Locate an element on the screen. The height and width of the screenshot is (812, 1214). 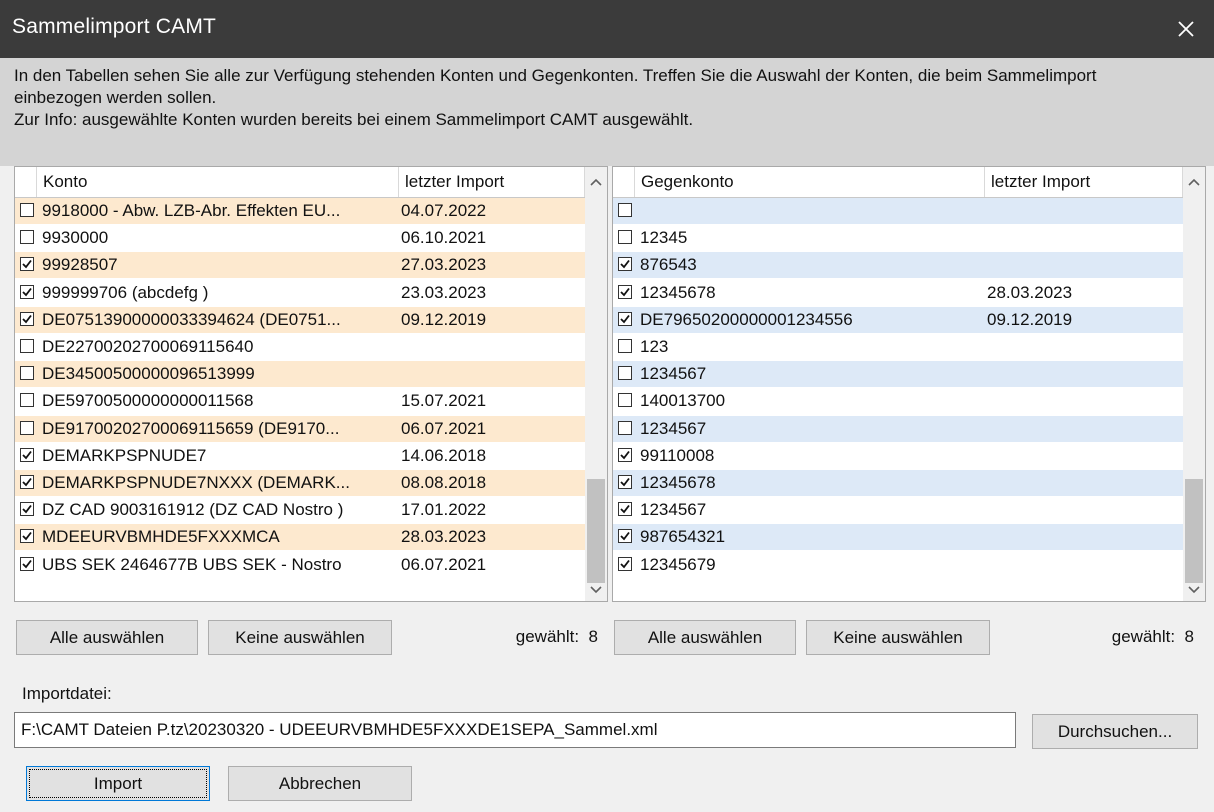
account-cell: 12345678 is located at coordinates (678, 482).